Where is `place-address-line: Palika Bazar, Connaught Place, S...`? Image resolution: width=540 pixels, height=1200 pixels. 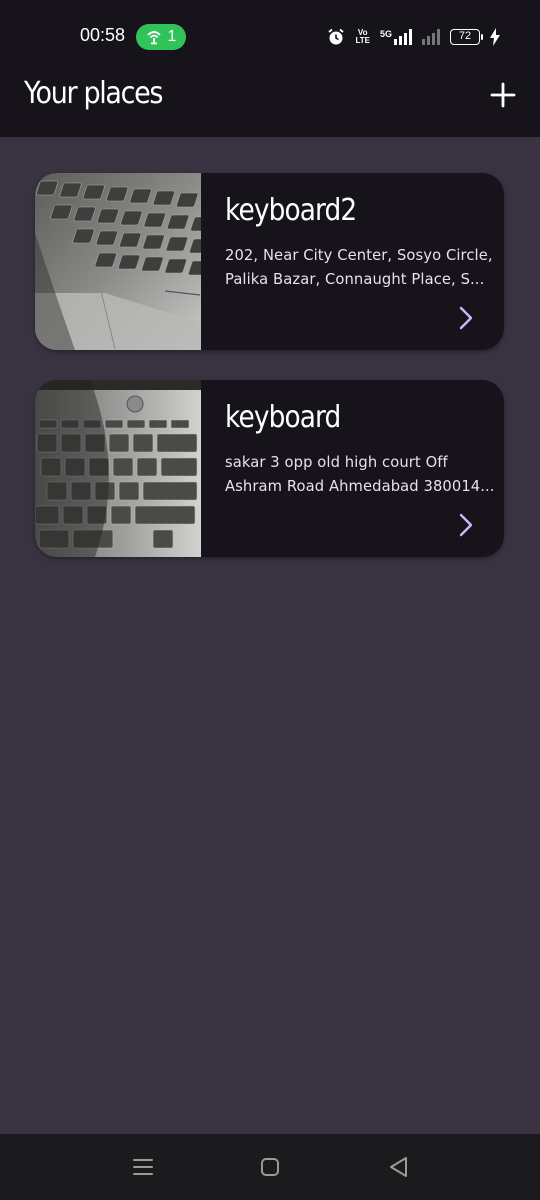 place-address-line: Palika Bazar, Connaught Place, S... is located at coordinates (355, 279).